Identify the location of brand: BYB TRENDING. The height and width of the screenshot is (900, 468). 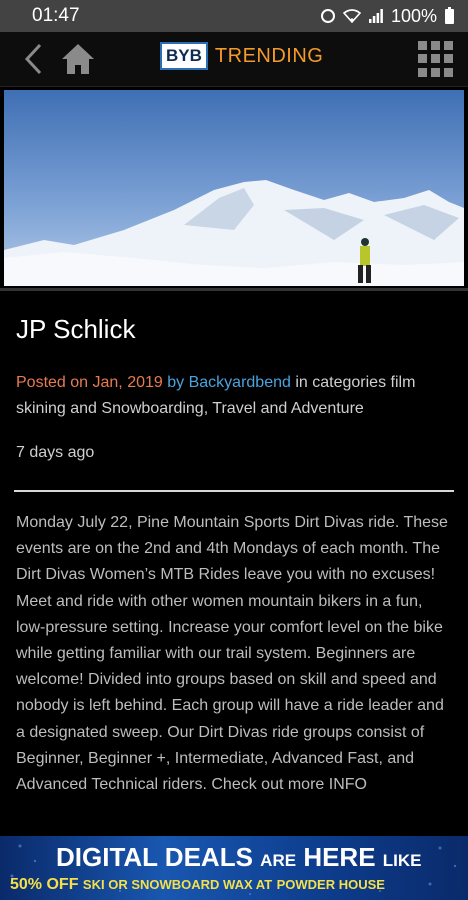
(241, 56).